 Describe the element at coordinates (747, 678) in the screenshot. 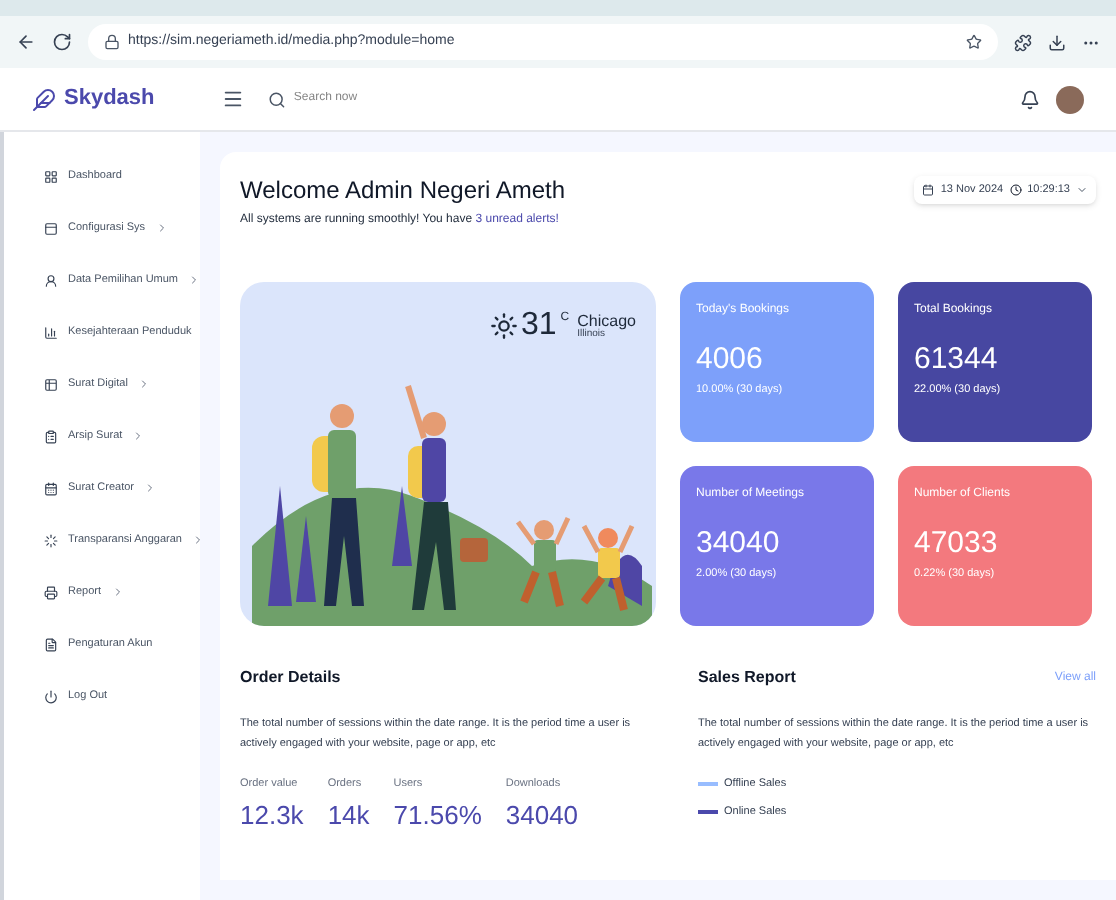

I see `sales-report-title: Sales Report` at that location.